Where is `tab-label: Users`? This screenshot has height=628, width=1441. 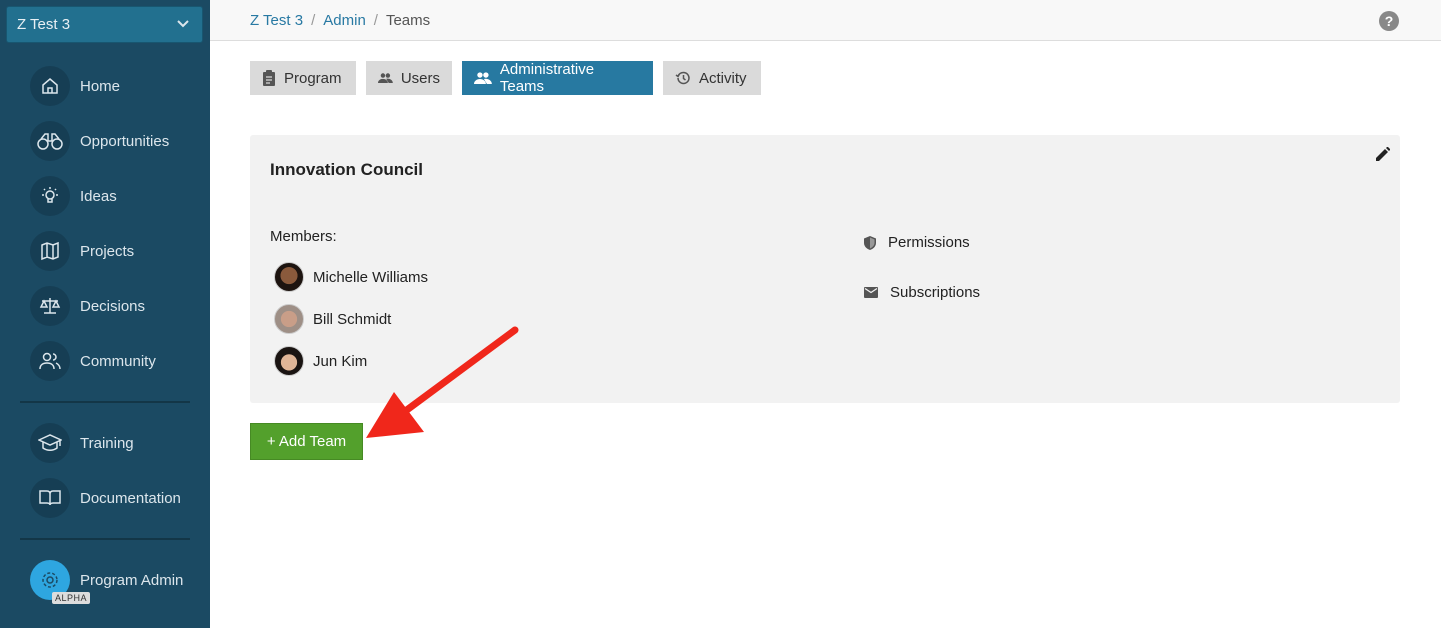 tab-label: Users is located at coordinates (420, 78).